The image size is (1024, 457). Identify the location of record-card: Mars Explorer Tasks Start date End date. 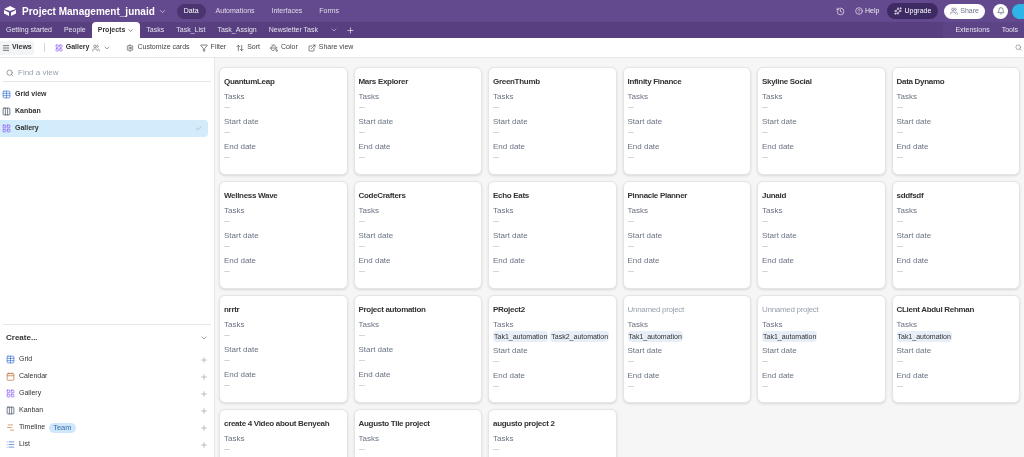
(417, 121).